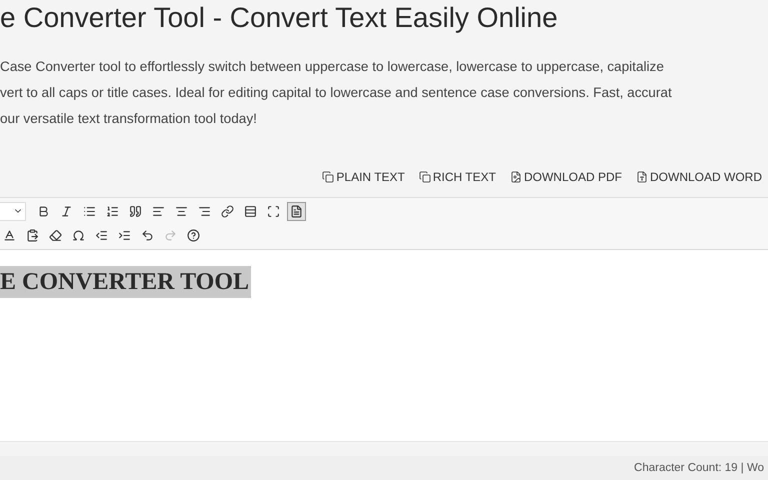  Describe the element at coordinates (135, 211) in the screenshot. I see `quote-icon` at that location.